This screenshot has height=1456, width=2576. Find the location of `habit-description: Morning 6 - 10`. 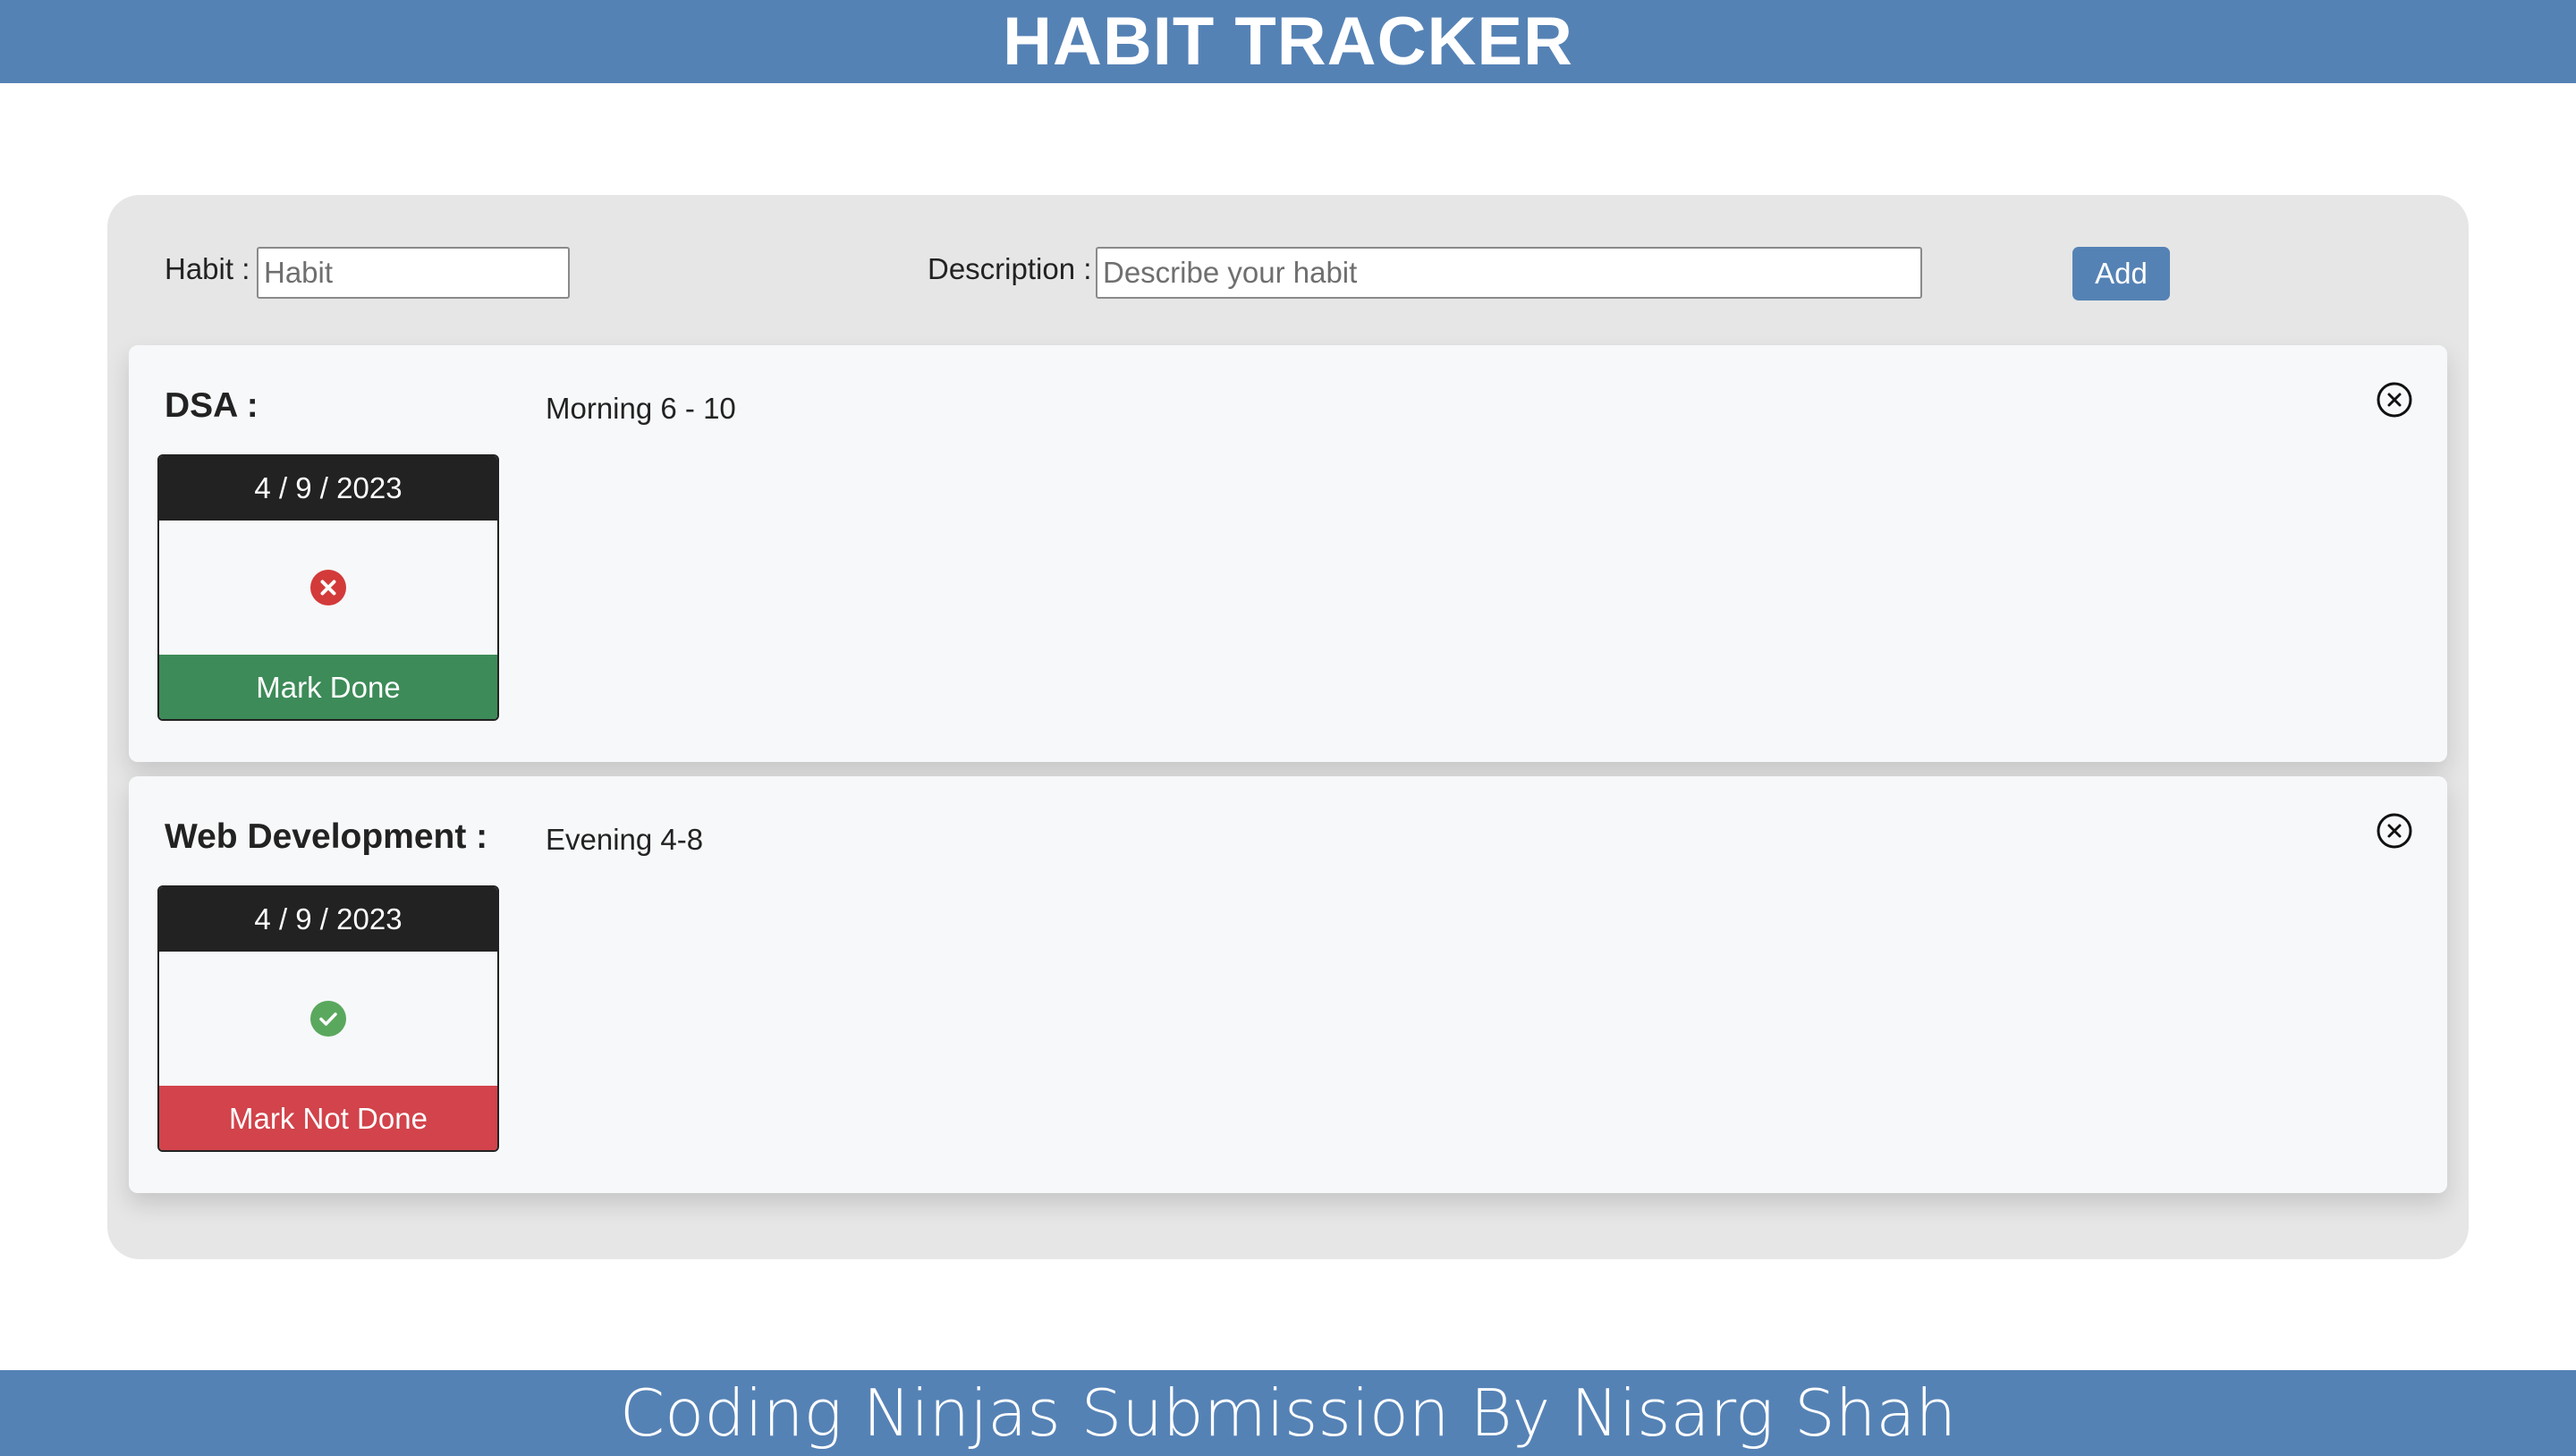

habit-description: Morning 6 - 10 is located at coordinates (641, 408).